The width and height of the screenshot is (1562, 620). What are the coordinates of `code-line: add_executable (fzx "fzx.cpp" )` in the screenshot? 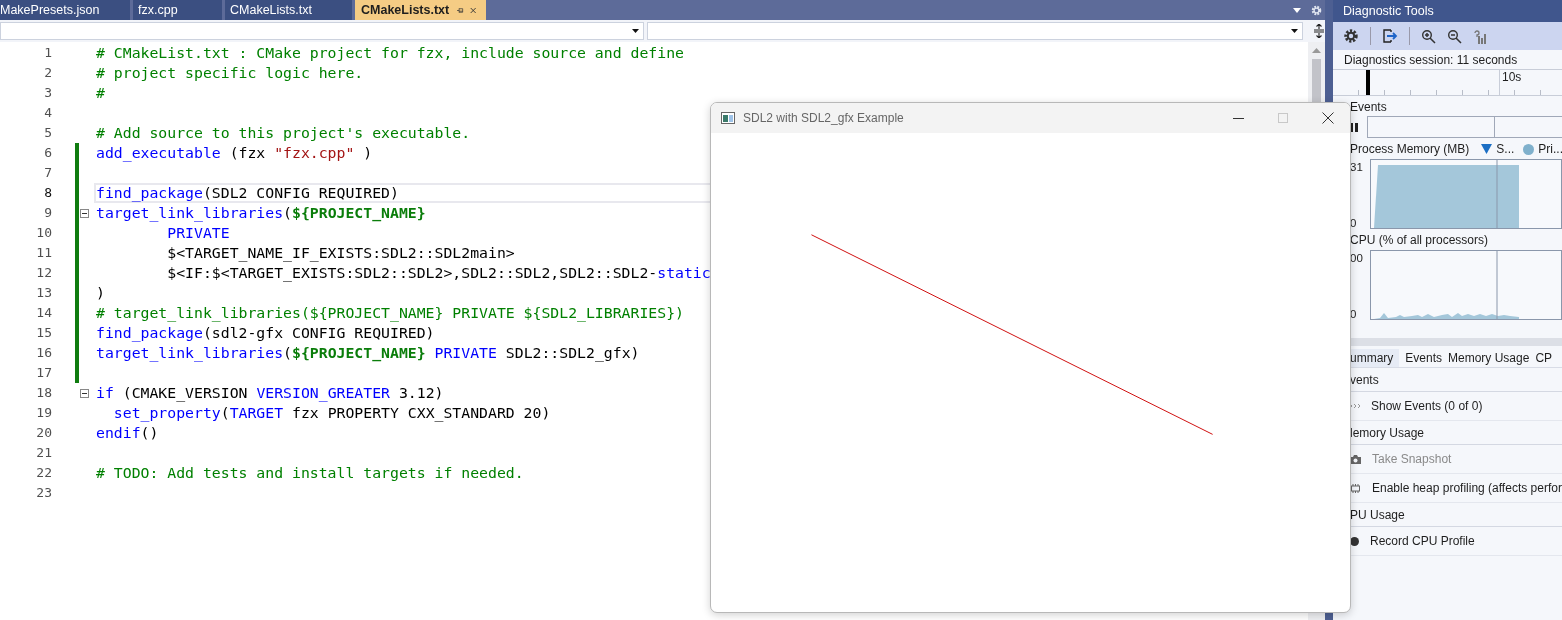 It's located at (234, 153).